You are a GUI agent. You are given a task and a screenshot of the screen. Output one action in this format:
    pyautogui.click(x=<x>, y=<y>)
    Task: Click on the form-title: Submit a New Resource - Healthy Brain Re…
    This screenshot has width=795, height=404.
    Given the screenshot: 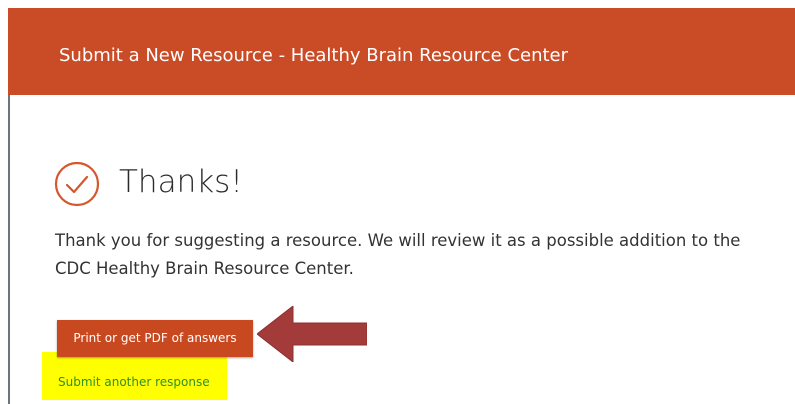 What is the action you would take?
    pyautogui.click(x=314, y=55)
    